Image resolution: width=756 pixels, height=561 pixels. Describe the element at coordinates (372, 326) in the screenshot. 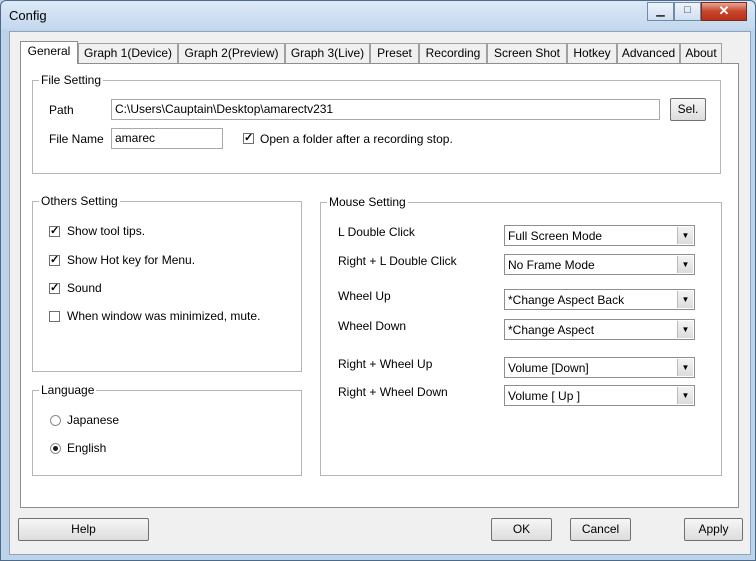

I see `wheel-down-label: Wheel Down` at that location.